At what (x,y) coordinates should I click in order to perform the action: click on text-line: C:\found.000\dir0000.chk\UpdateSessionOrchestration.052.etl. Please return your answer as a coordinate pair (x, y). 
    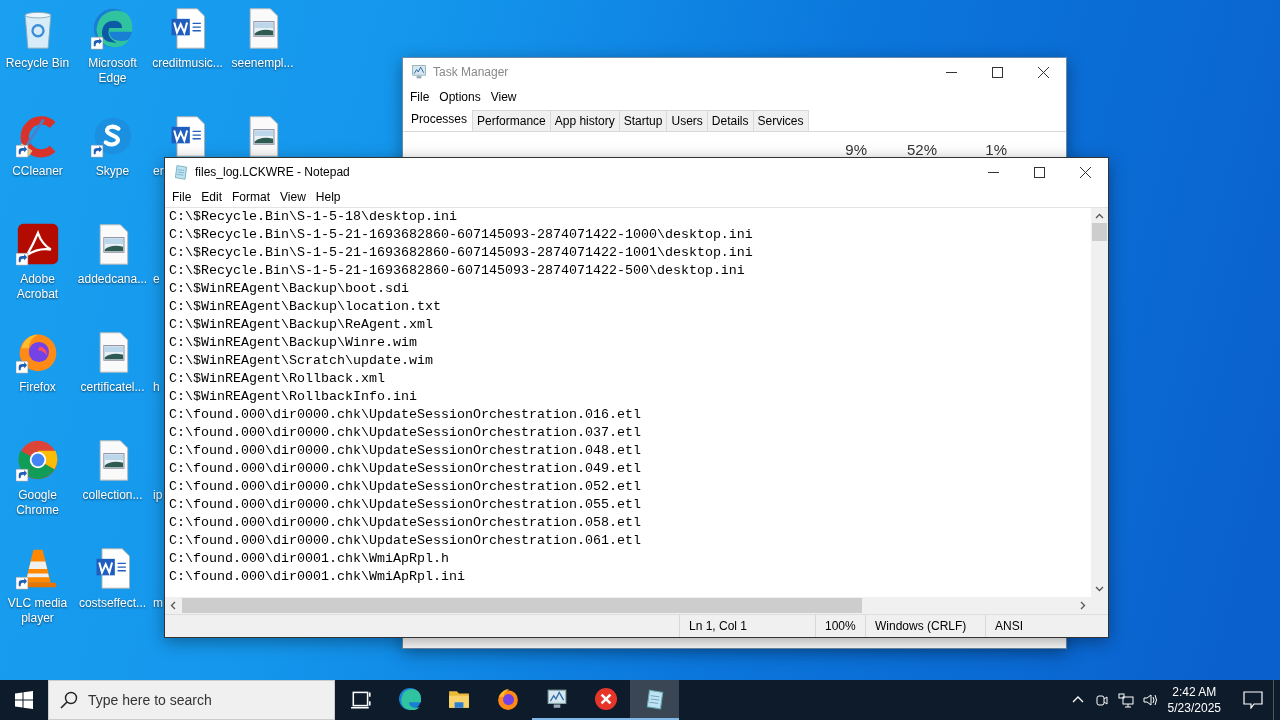
    Looking at the image, I should click on (405, 487).